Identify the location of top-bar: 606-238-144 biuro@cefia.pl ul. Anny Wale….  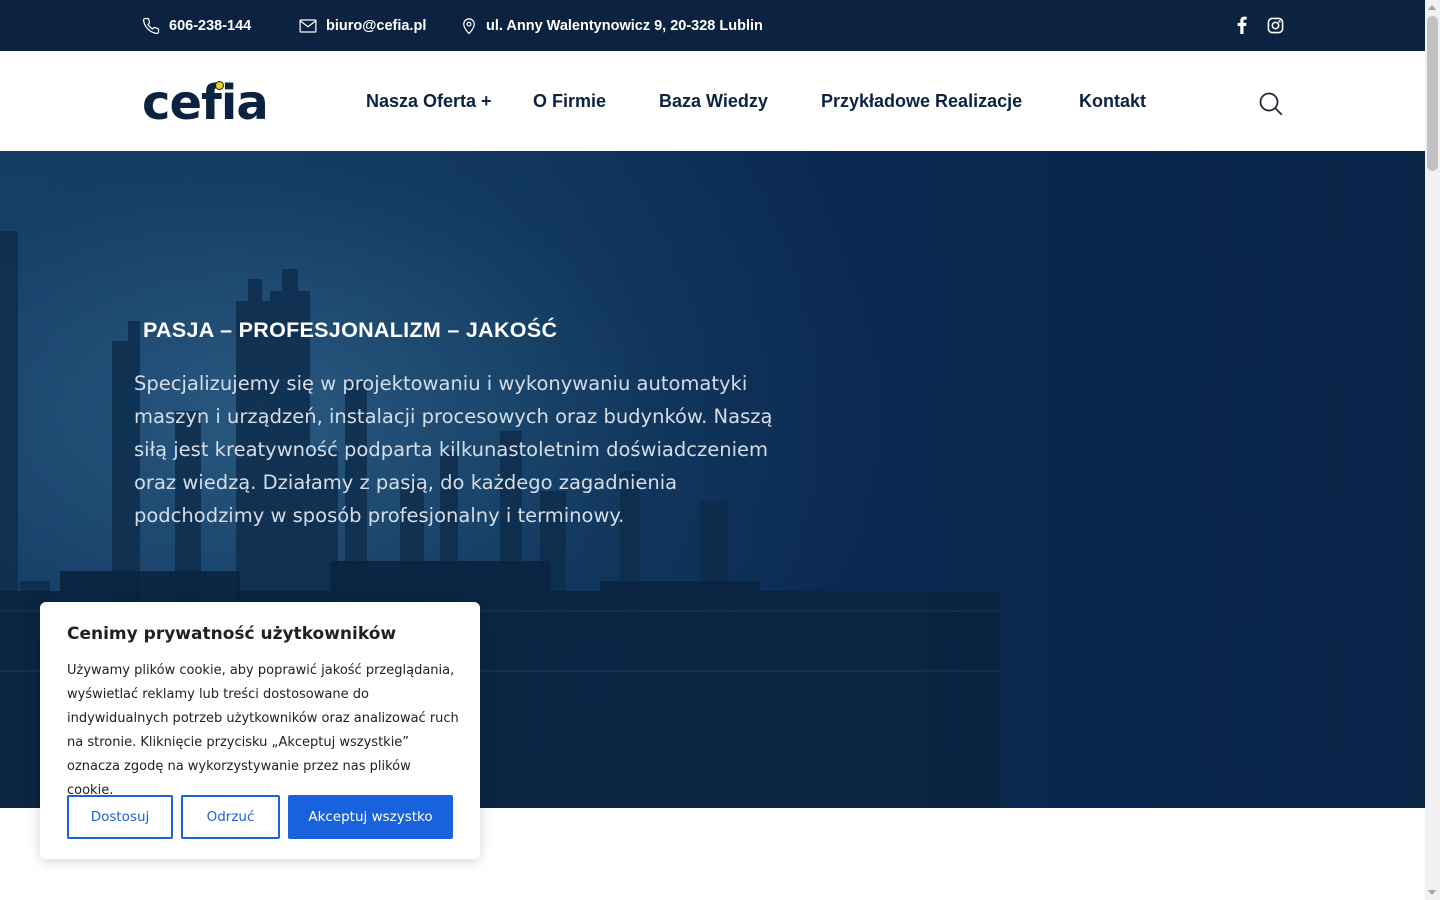
(712, 25).